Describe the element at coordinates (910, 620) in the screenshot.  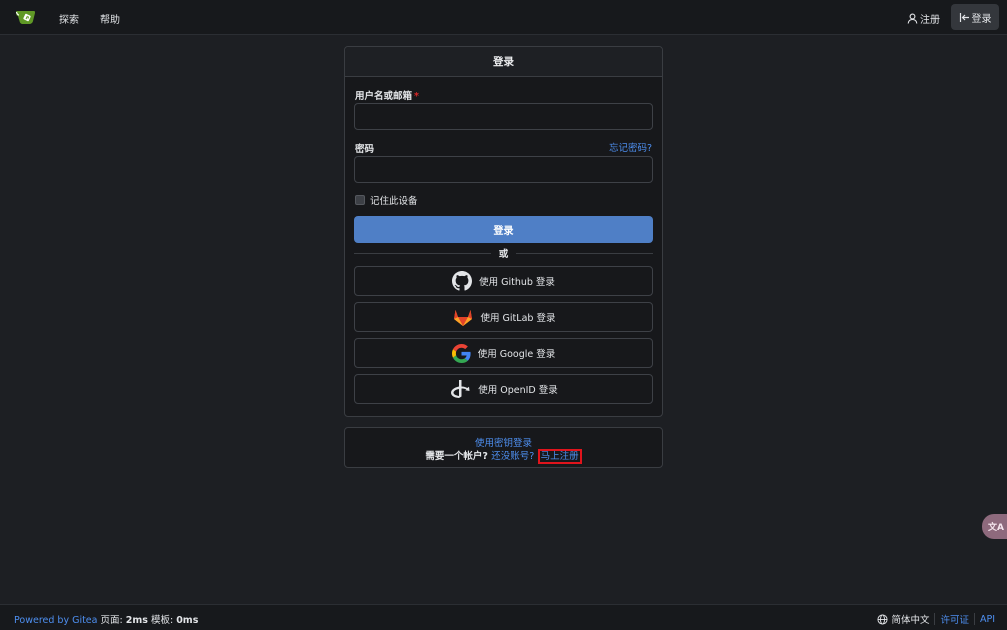
I see `language-label: 简体中文` at that location.